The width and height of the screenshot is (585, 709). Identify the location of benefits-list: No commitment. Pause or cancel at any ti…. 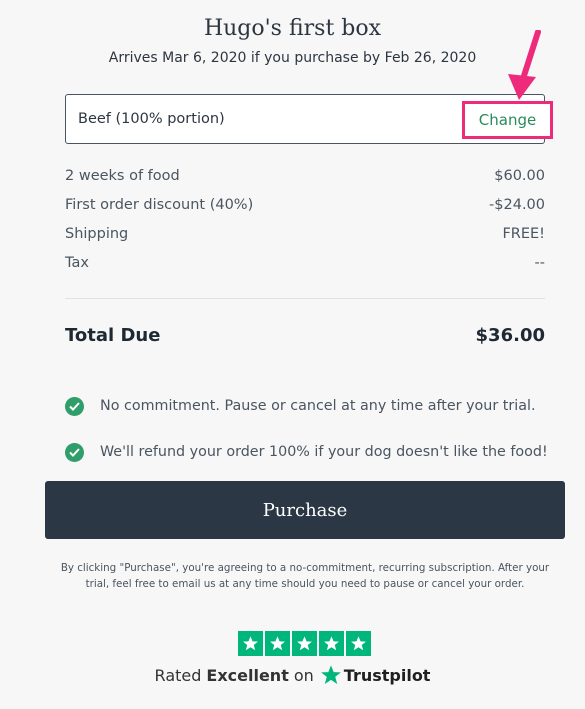
(315, 429).